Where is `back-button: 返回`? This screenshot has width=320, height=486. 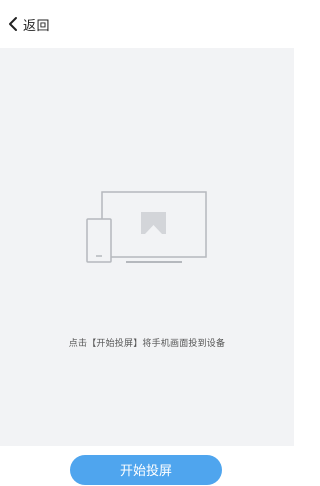 back-button: 返回 is located at coordinates (31, 24).